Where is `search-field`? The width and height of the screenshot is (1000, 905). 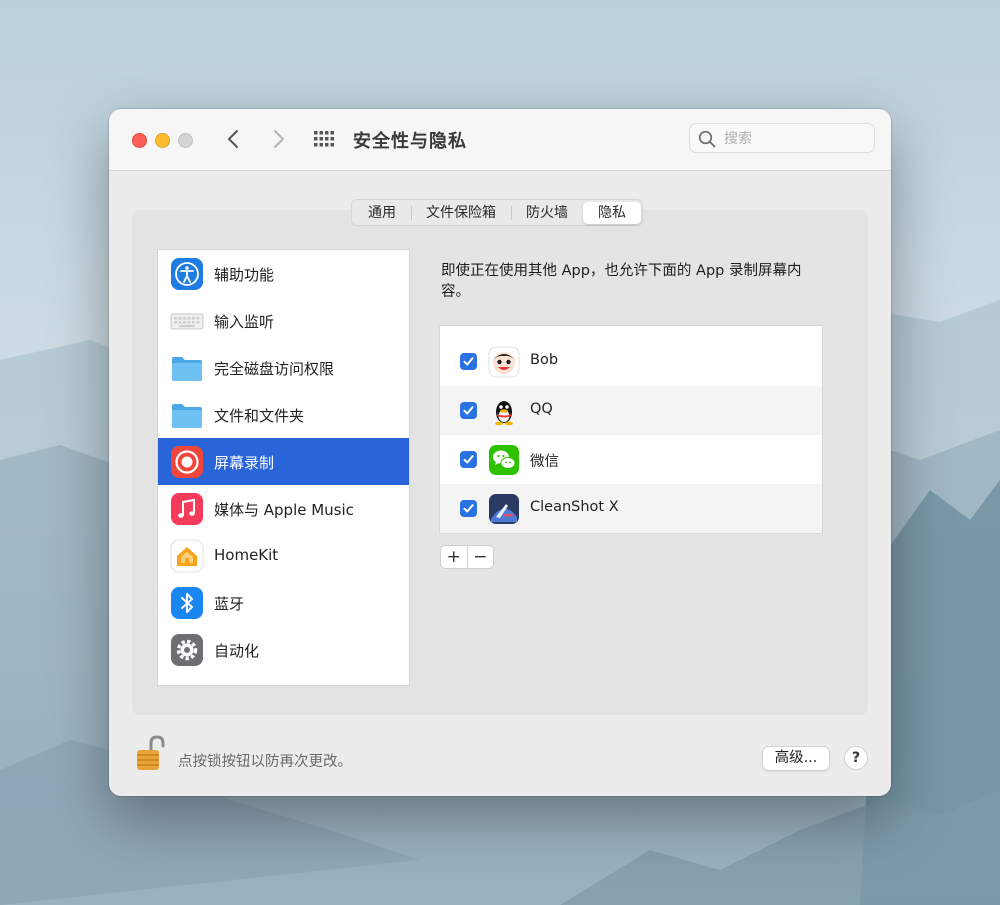 search-field is located at coordinates (782, 138).